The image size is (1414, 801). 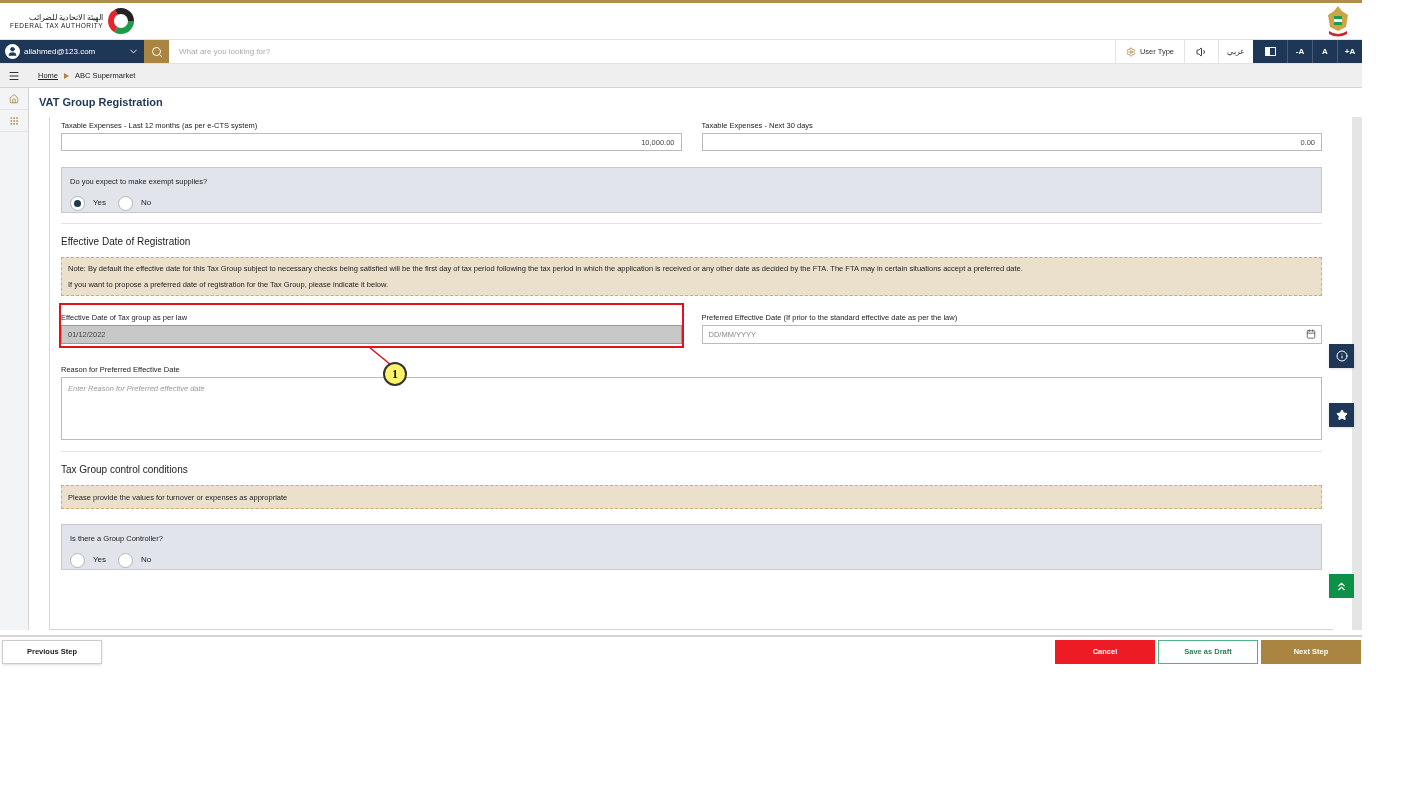 What do you see at coordinates (395, 374) in the screenshot?
I see `callout-badge: 1` at bounding box center [395, 374].